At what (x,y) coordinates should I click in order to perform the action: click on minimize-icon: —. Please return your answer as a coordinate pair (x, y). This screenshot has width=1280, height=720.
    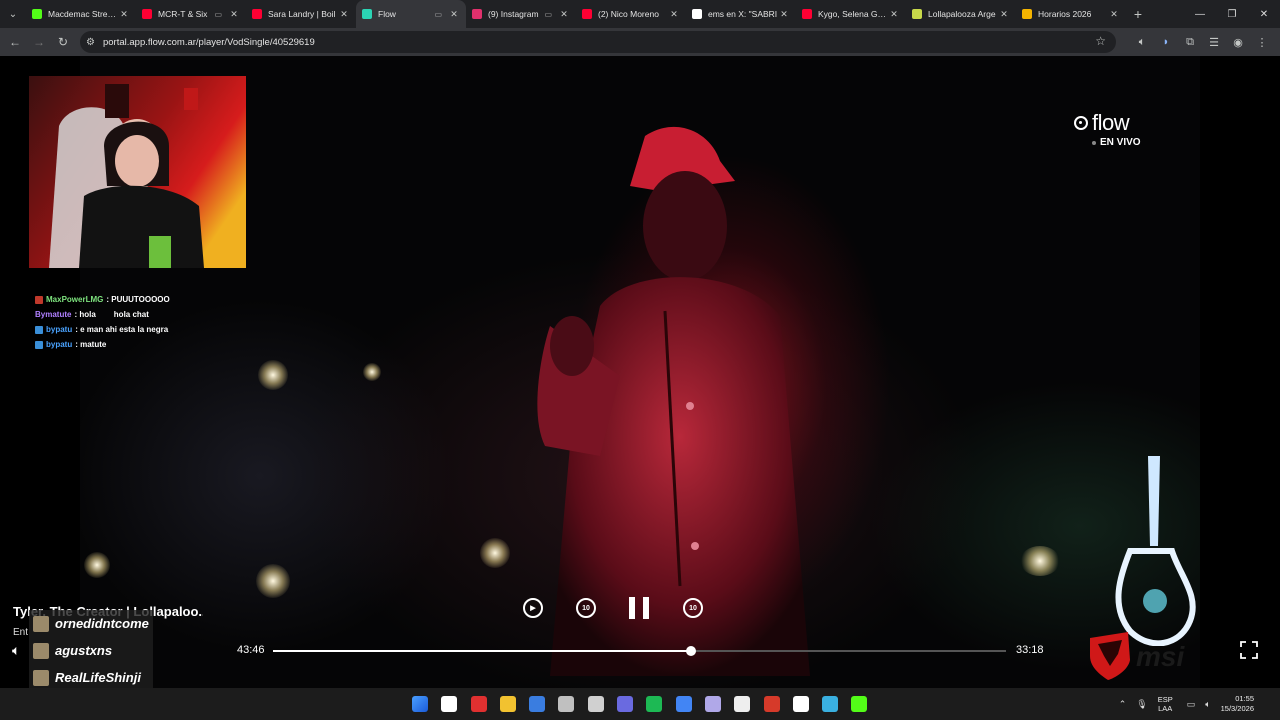
    Looking at the image, I should click on (1200, 14).